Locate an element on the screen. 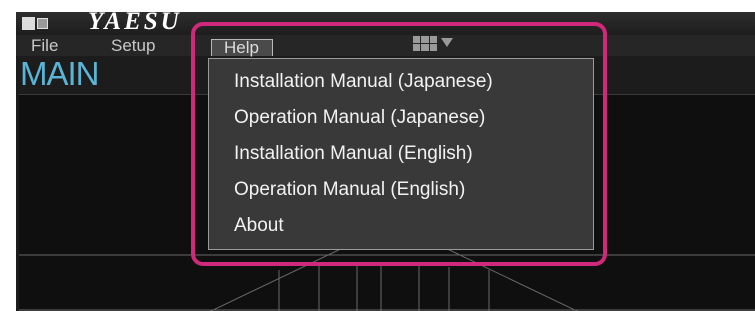 This screenshot has width=755, height=311. menu-setup: Setup is located at coordinates (133, 45).